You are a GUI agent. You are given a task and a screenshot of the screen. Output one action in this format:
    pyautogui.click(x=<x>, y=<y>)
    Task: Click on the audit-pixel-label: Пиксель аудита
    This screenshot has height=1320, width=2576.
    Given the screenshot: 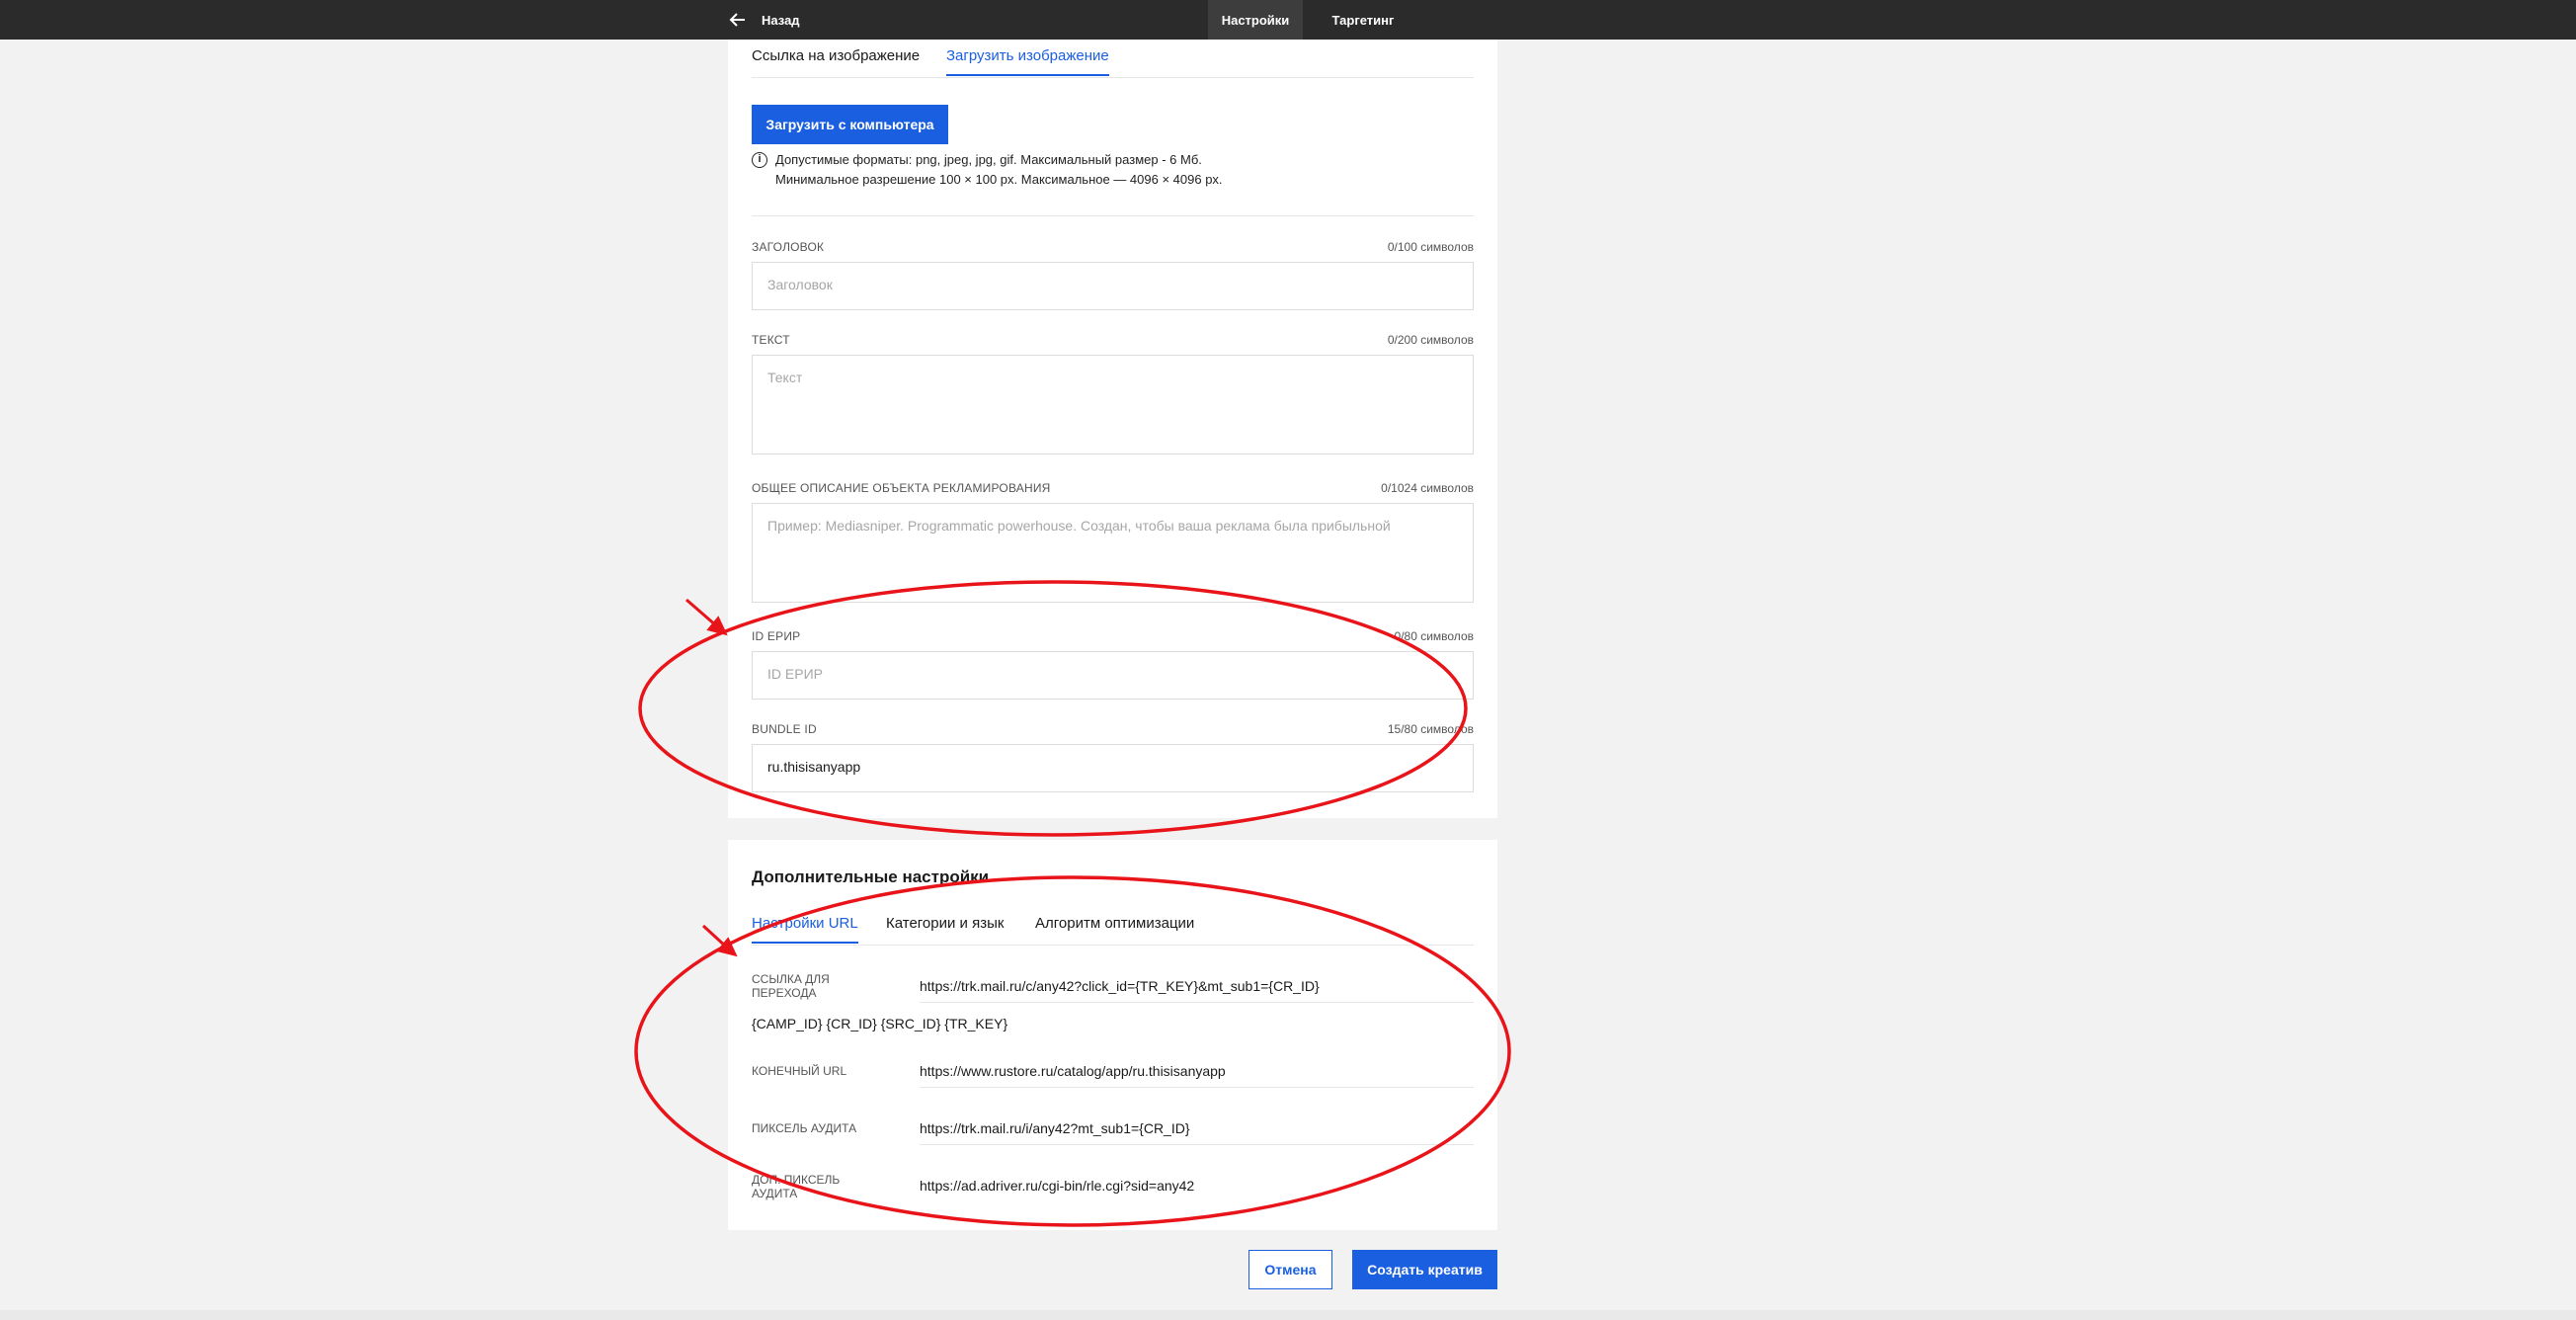 What is the action you would take?
    pyautogui.click(x=804, y=1128)
    